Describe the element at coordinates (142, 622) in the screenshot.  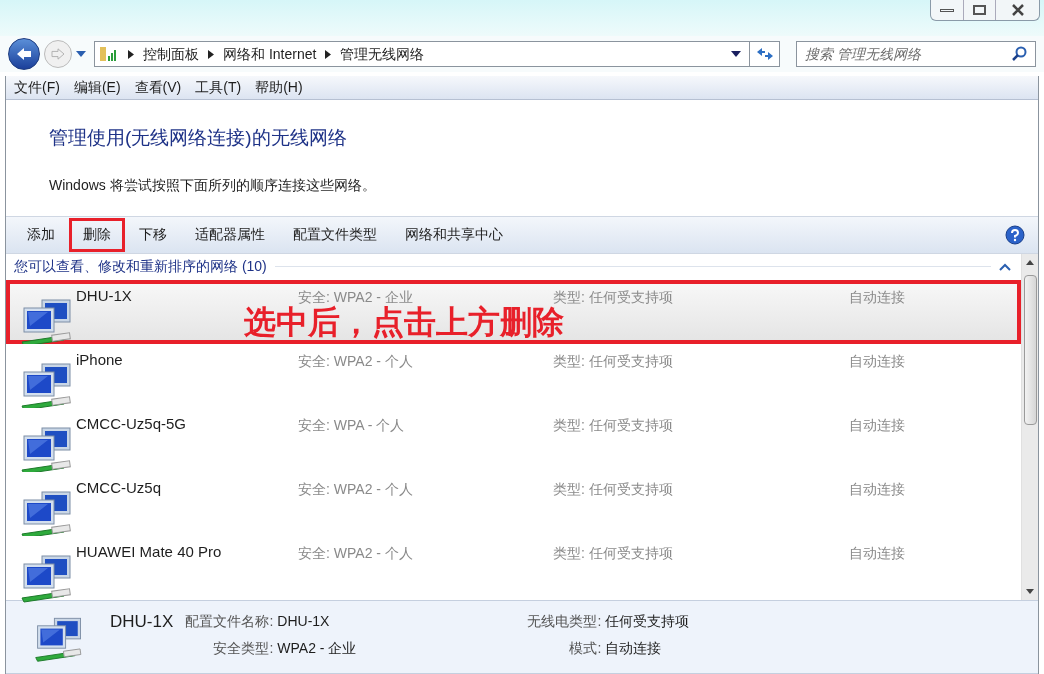
I see `details-network-name: DHU-1X` at that location.